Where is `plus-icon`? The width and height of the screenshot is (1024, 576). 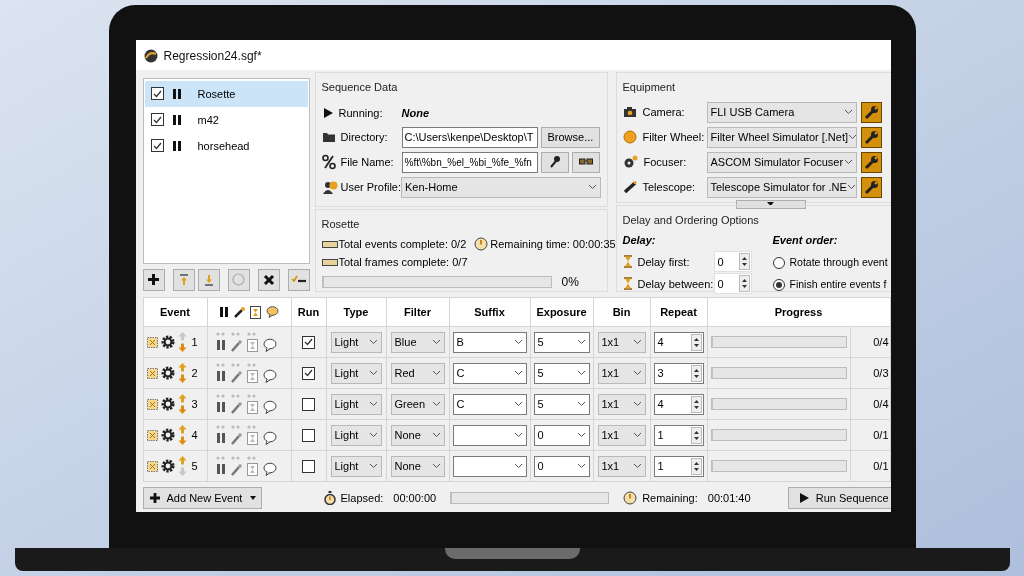 plus-icon is located at coordinates (154, 498).